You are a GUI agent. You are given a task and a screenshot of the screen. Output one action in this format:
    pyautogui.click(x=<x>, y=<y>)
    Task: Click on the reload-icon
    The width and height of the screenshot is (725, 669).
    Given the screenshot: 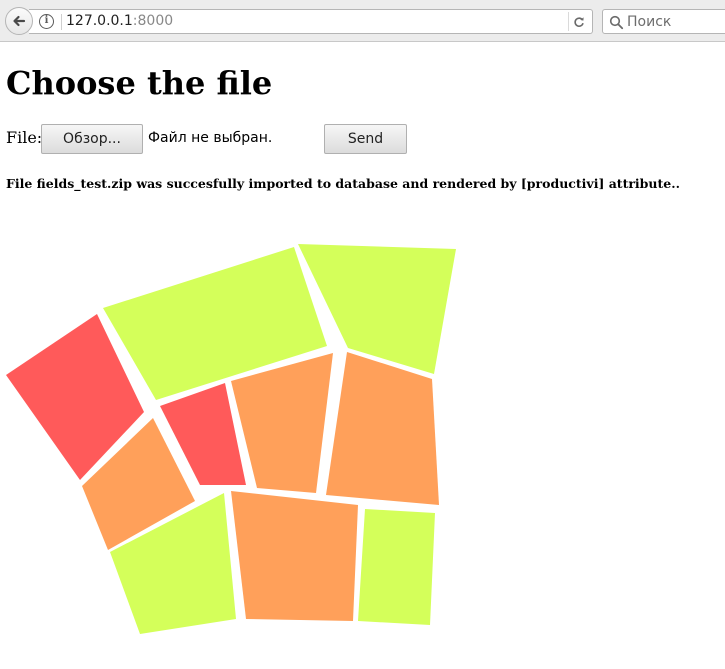 What is the action you would take?
    pyautogui.click(x=578, y=21)
    